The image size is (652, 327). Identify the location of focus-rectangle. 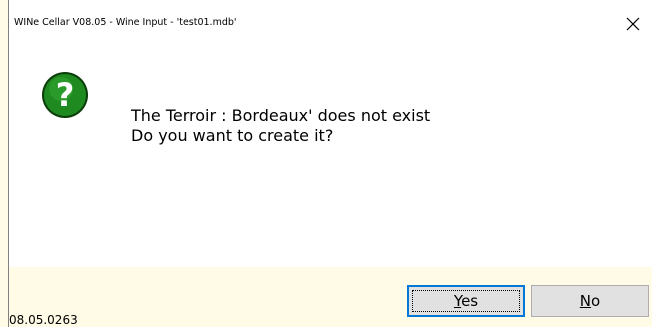
(466, 301).